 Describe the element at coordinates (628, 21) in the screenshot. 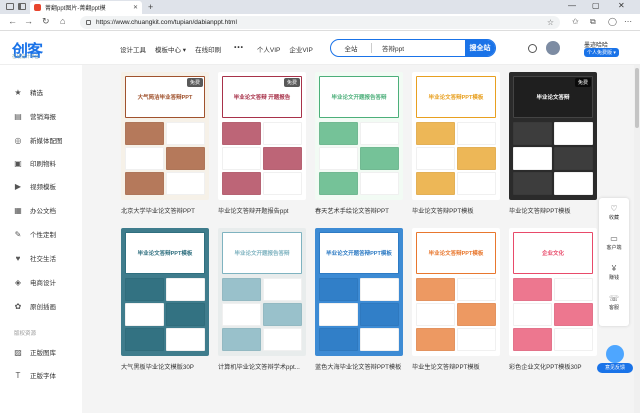

I see `settings-more-icon: ⋯` at that location.